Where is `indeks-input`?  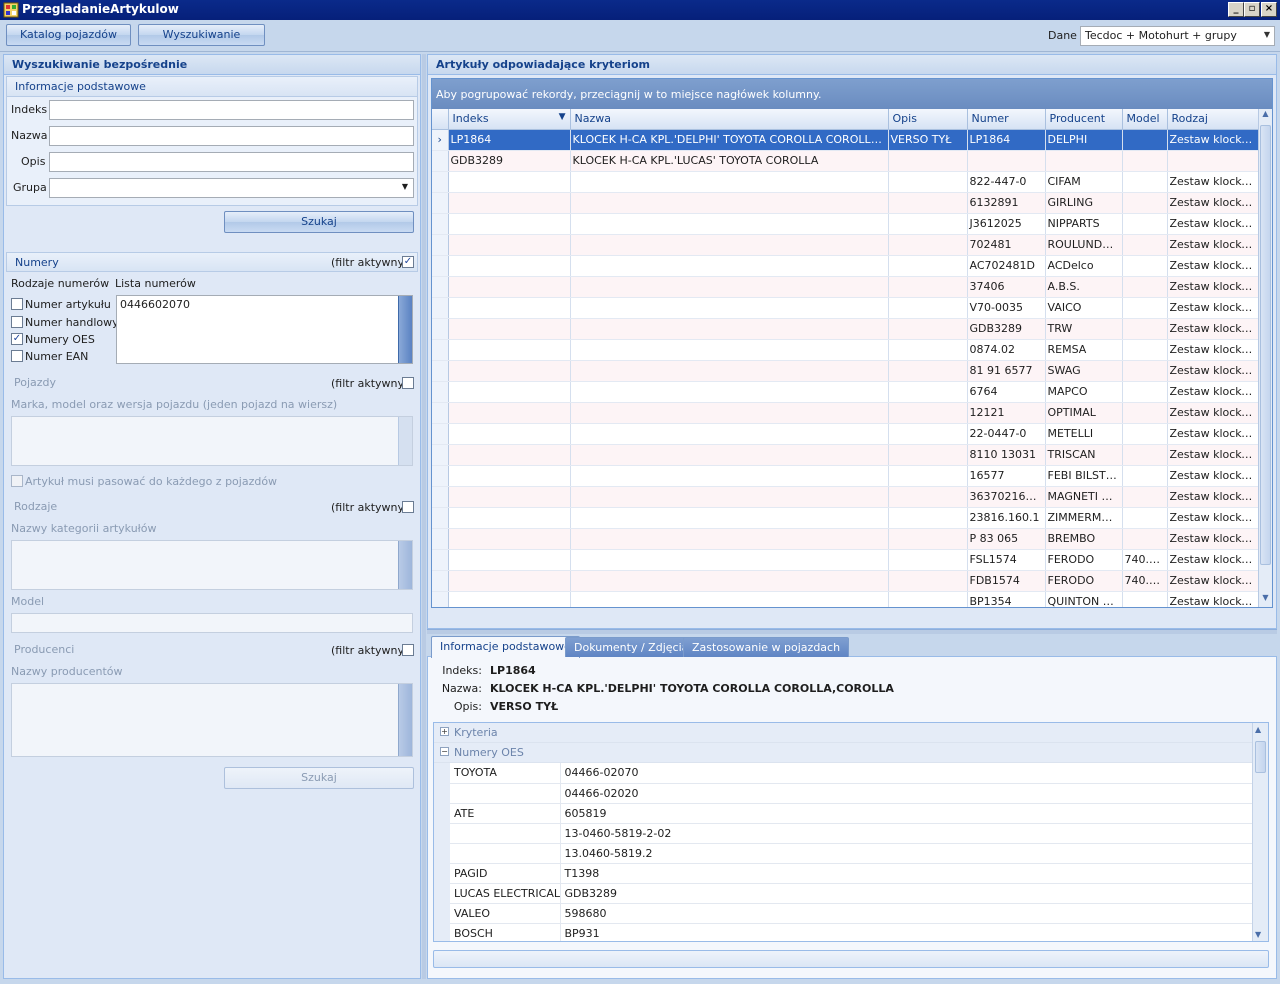
indeks-input is located at coordinates (231, 110).